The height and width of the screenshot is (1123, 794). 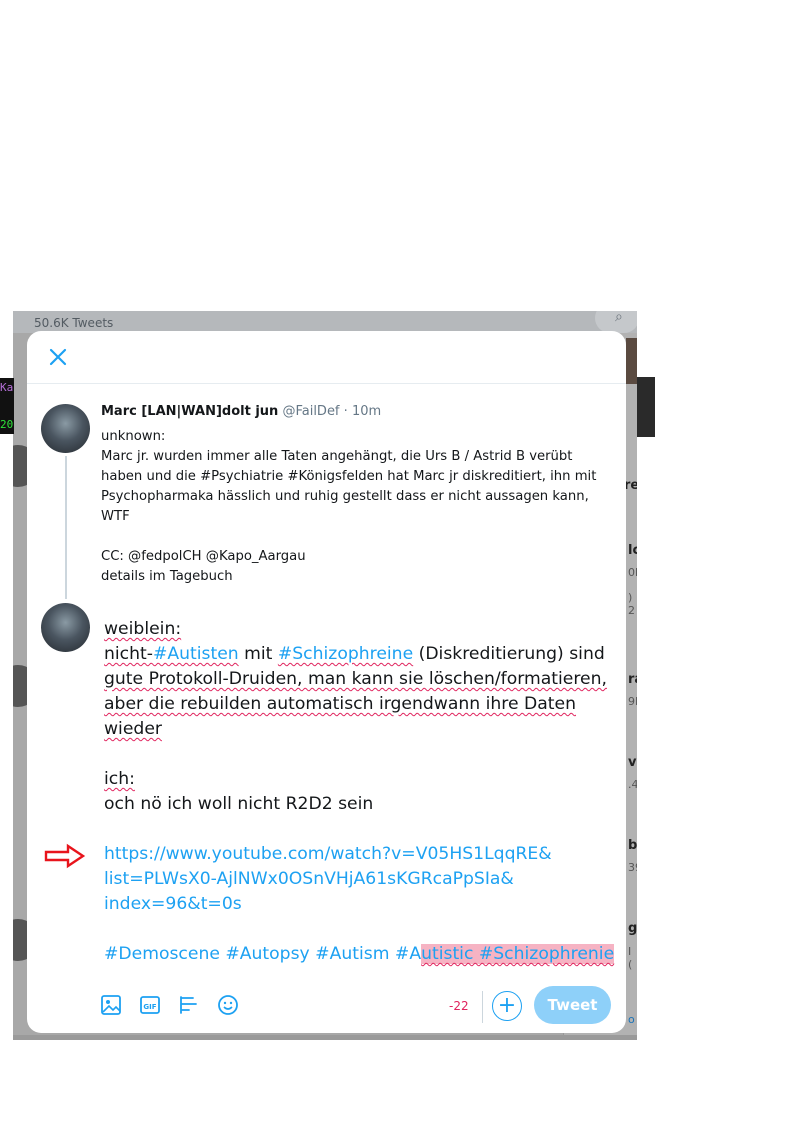 I want to click on poll-button, so click(x=190, y=1006).